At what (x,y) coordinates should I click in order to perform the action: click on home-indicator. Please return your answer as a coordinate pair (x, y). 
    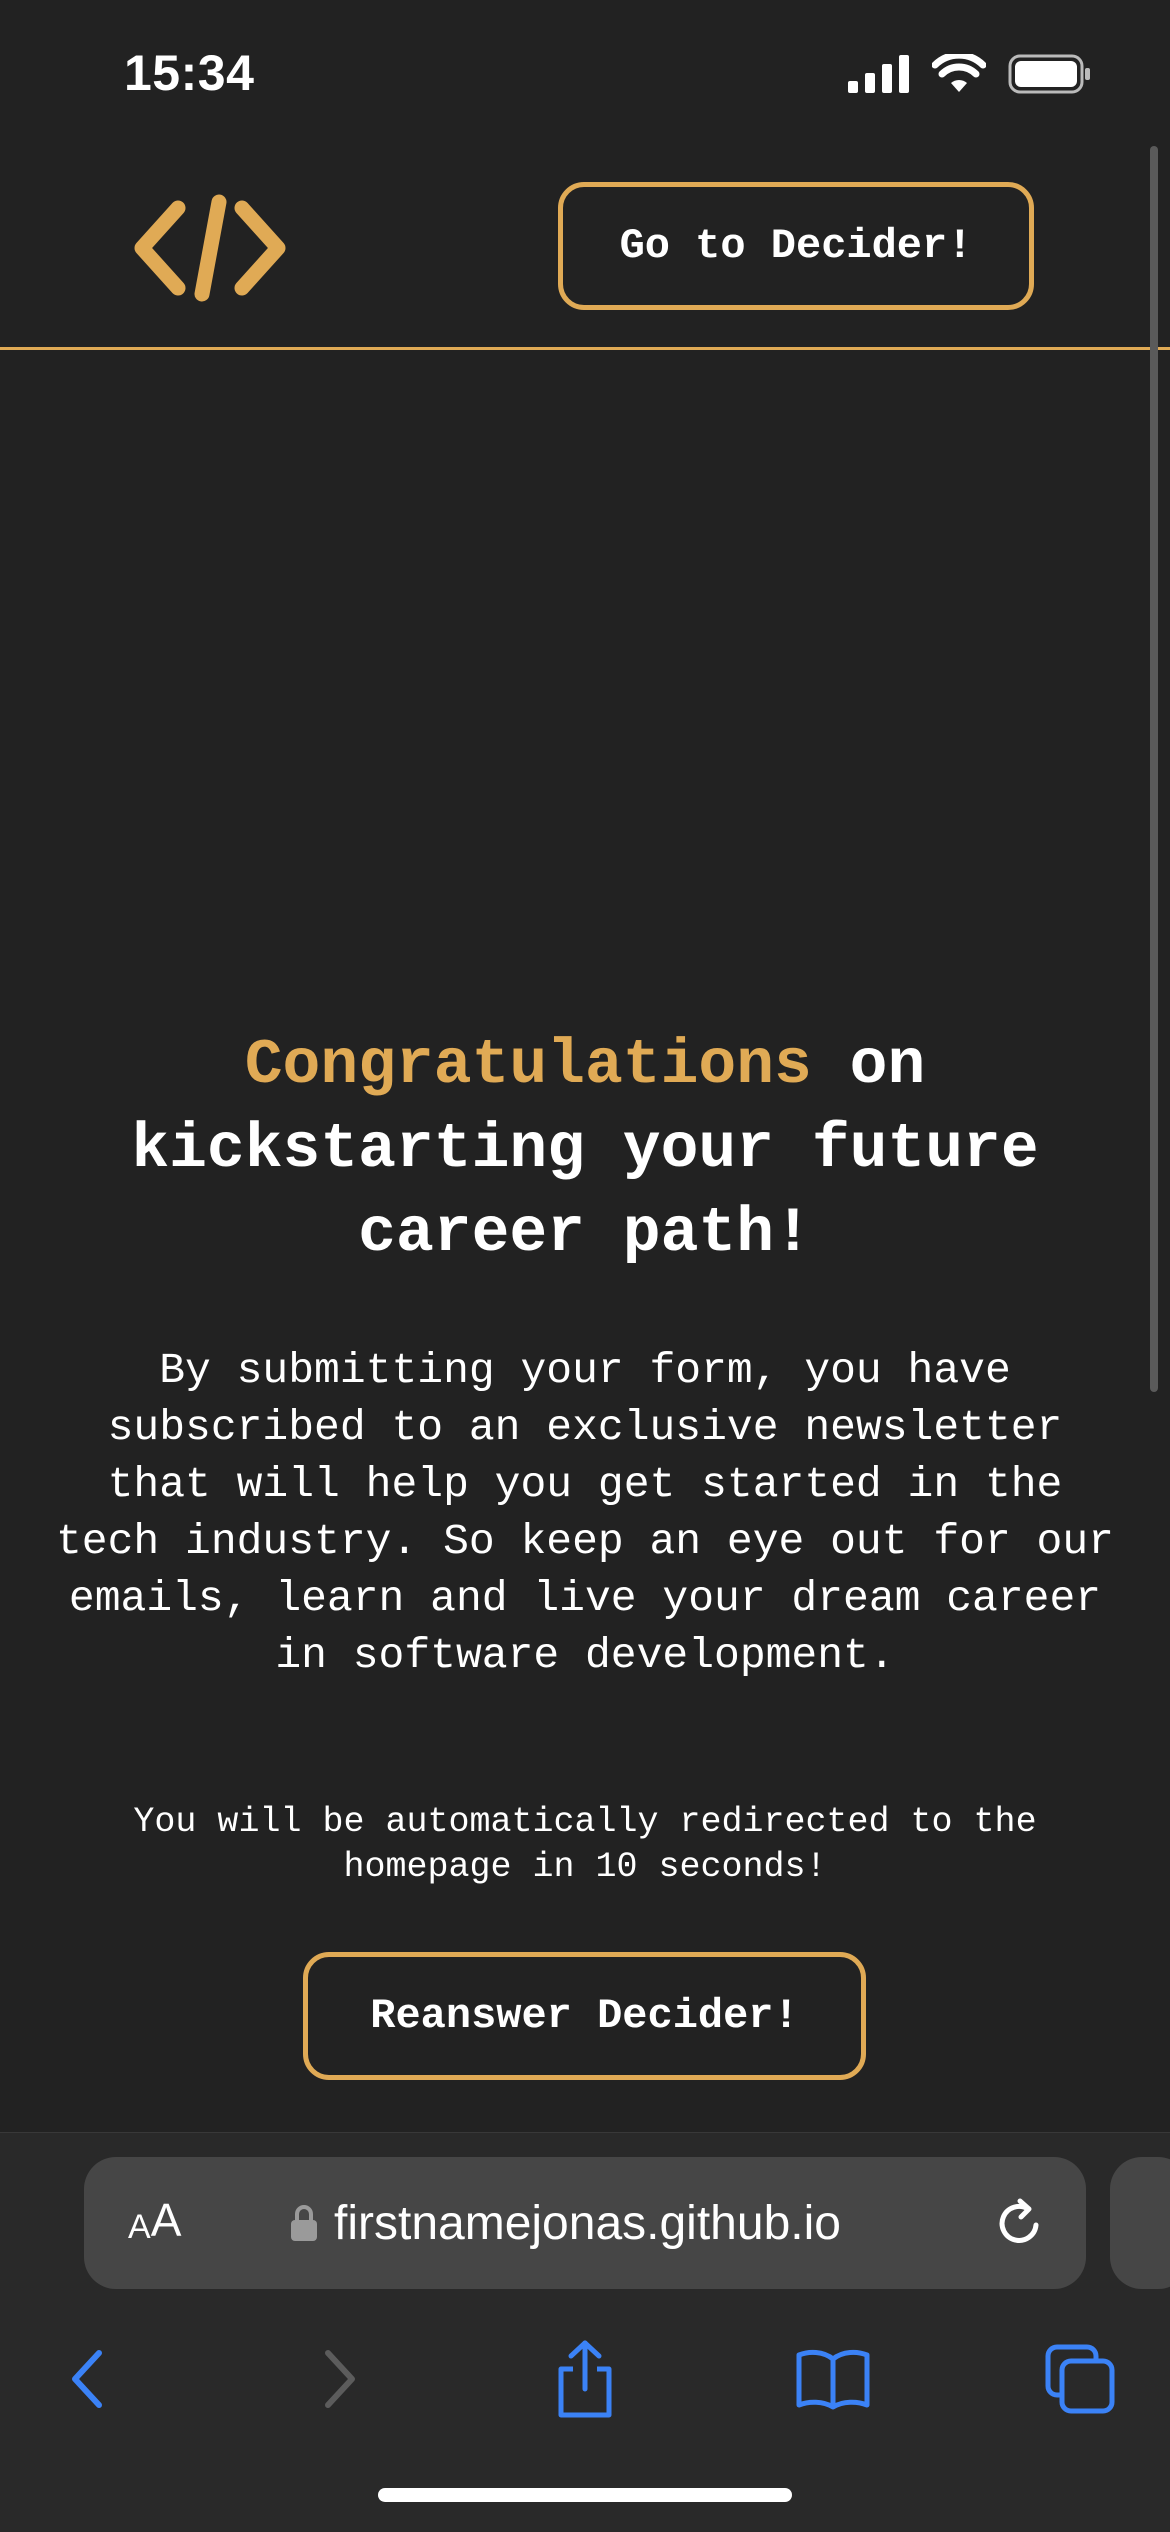
    Looking at the image, I should click on (585, 2495).